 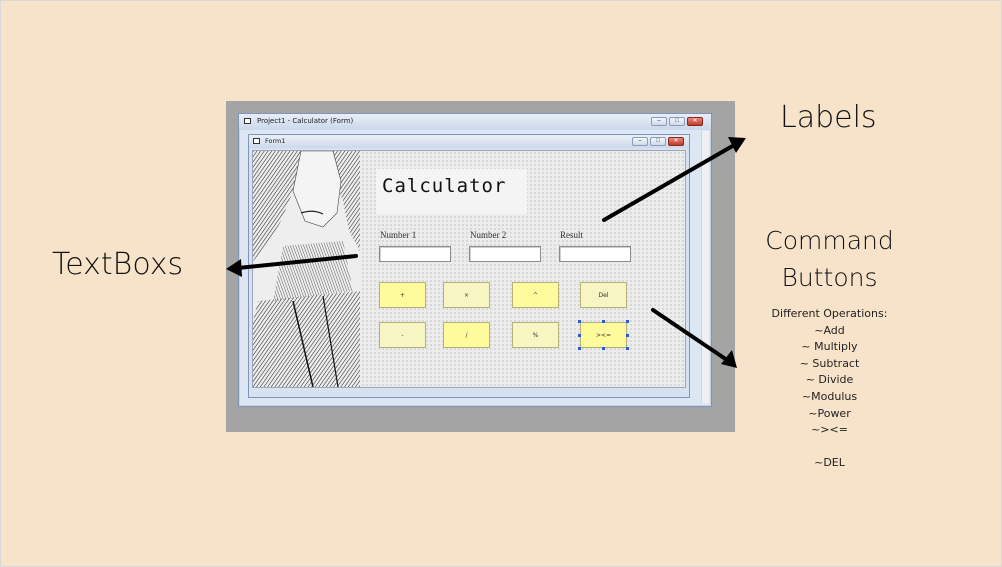 What do you see at coordinates (670, 182) in the screenshot?
I see `labels-arrow` at bounding box center [670, 182].